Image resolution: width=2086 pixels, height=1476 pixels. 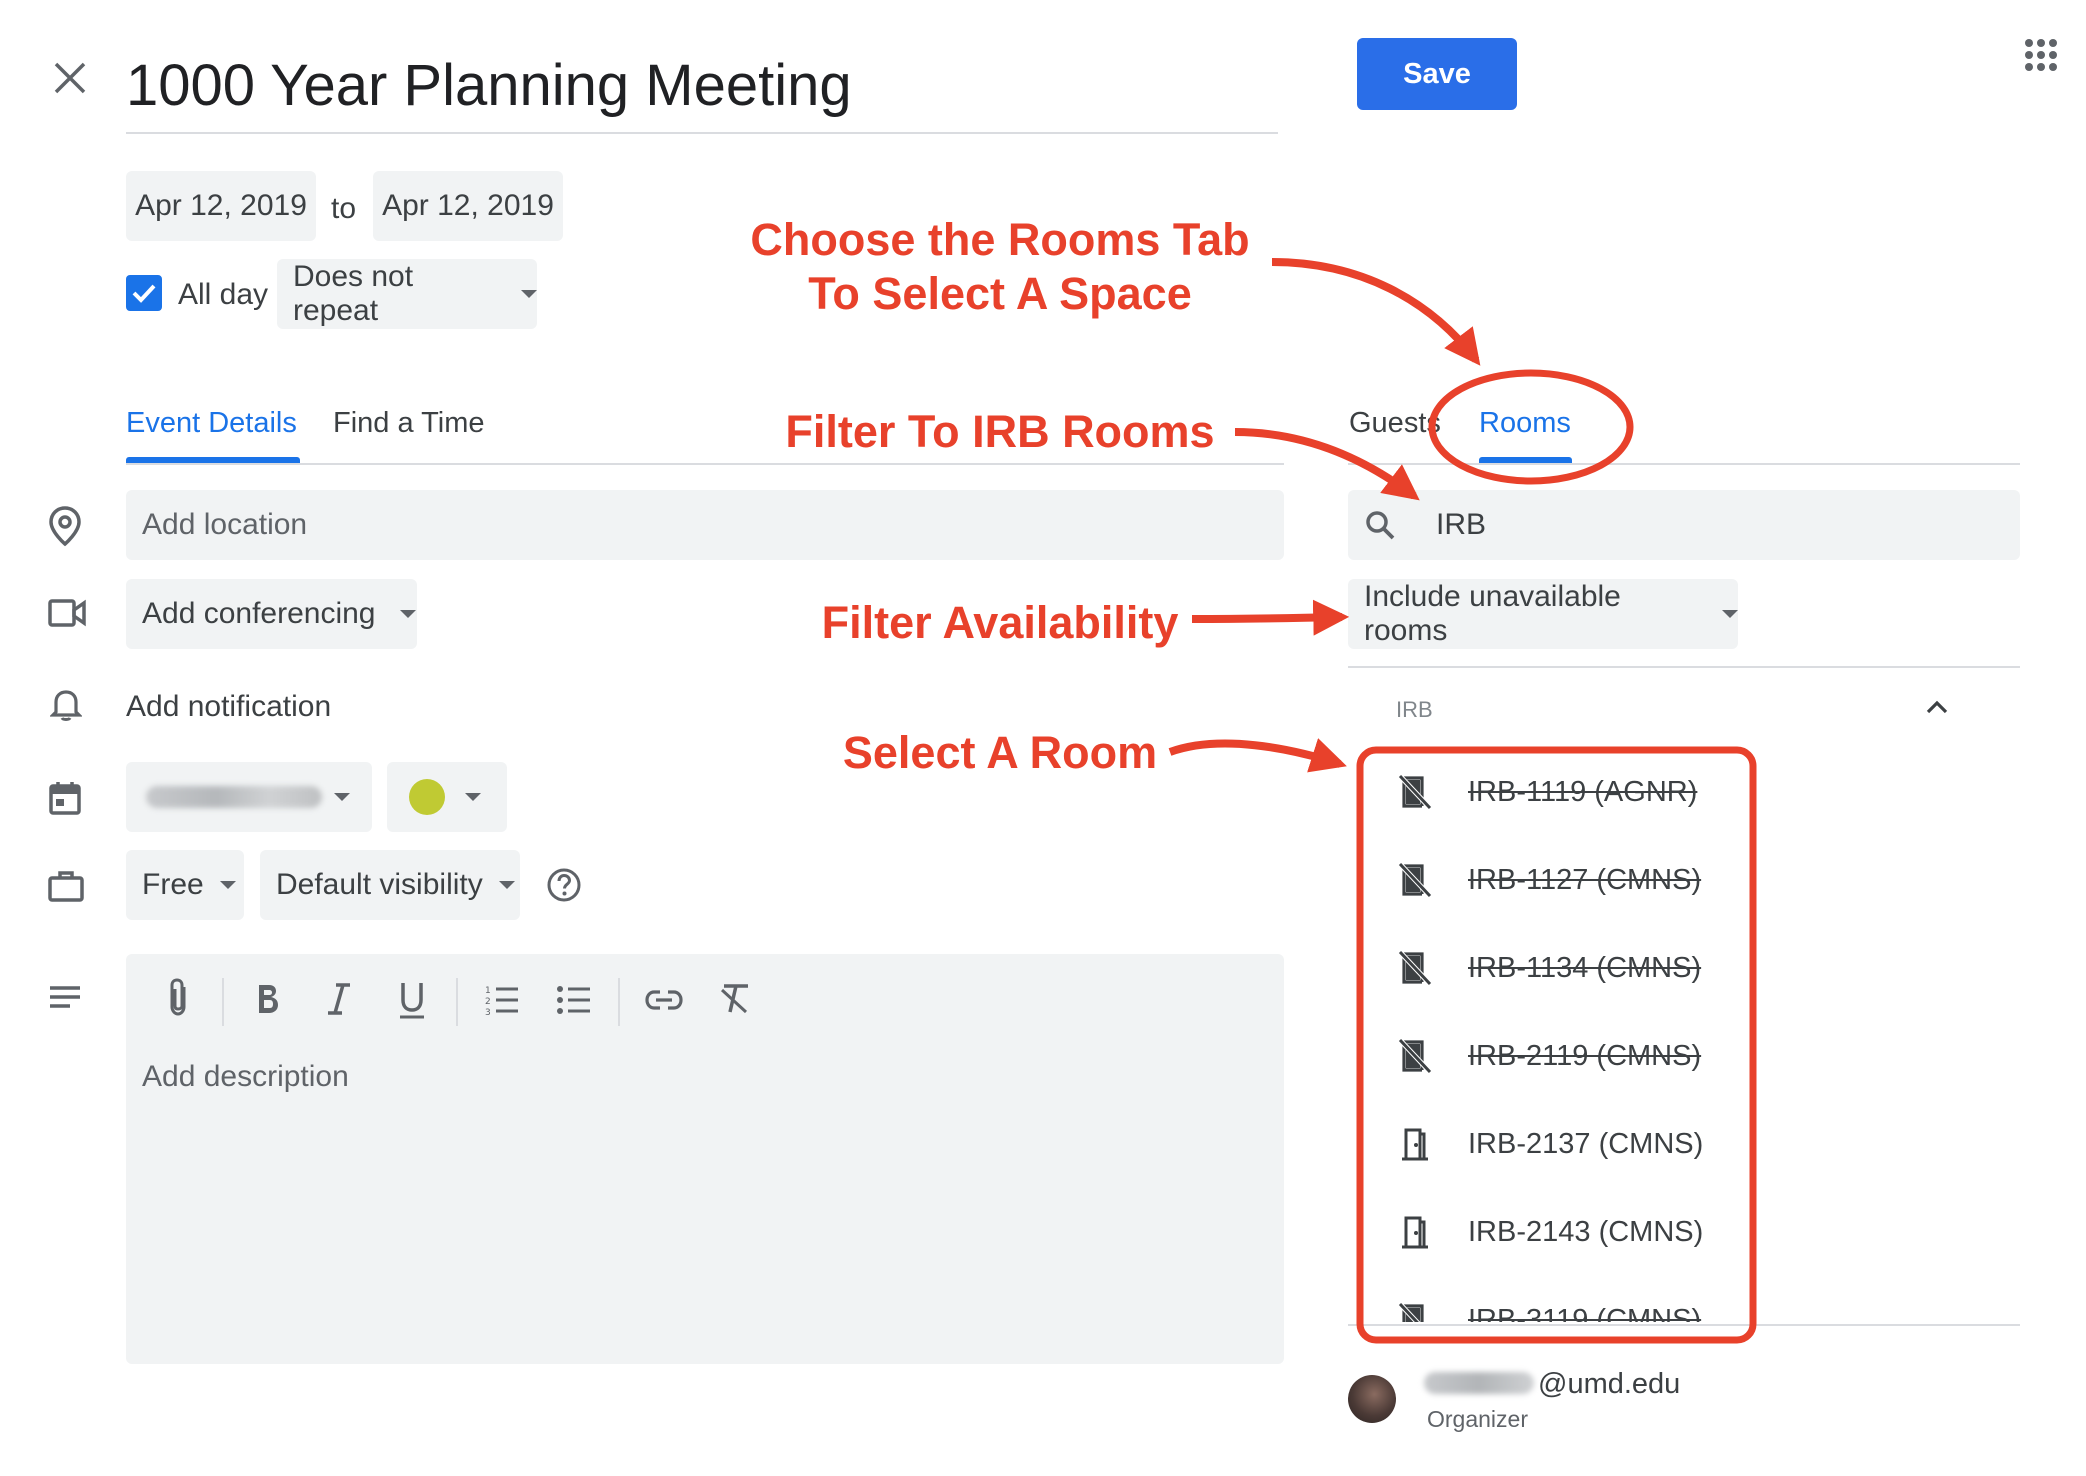 I want to click on room-list-item: IRB-2143 (CMNS), so click(x=1558, y=1232).